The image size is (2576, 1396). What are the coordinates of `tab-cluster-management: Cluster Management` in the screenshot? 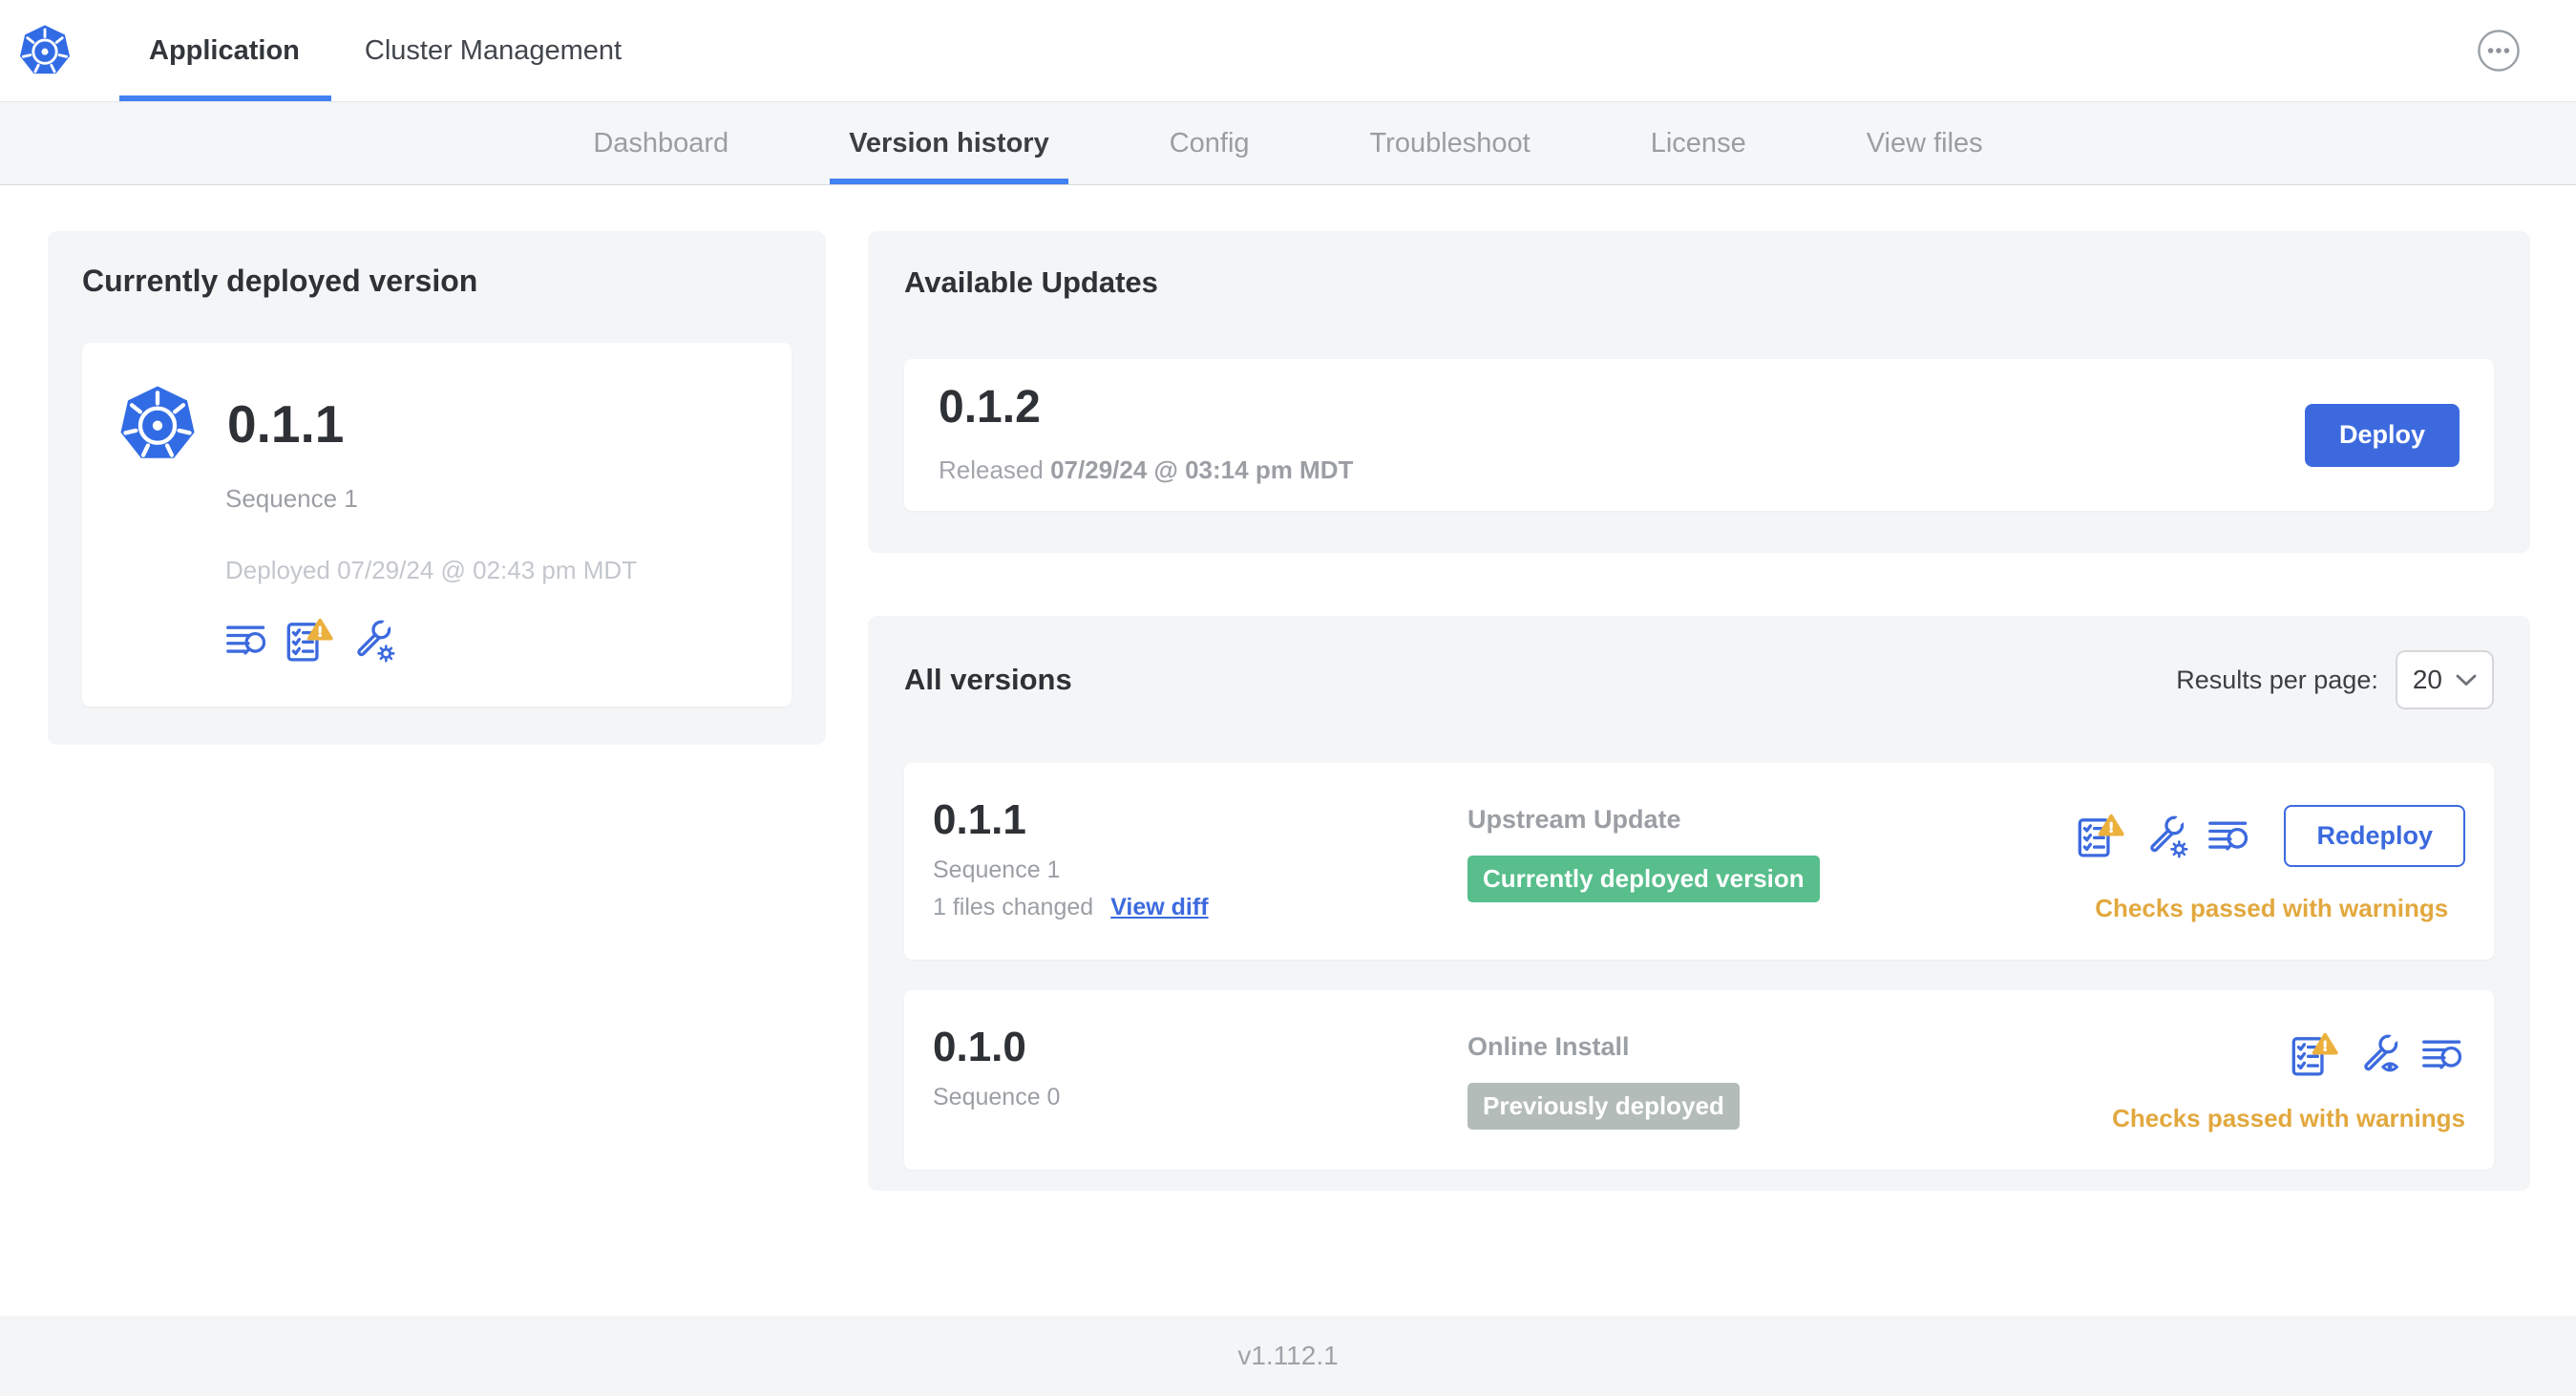 It's located at (493, 50).